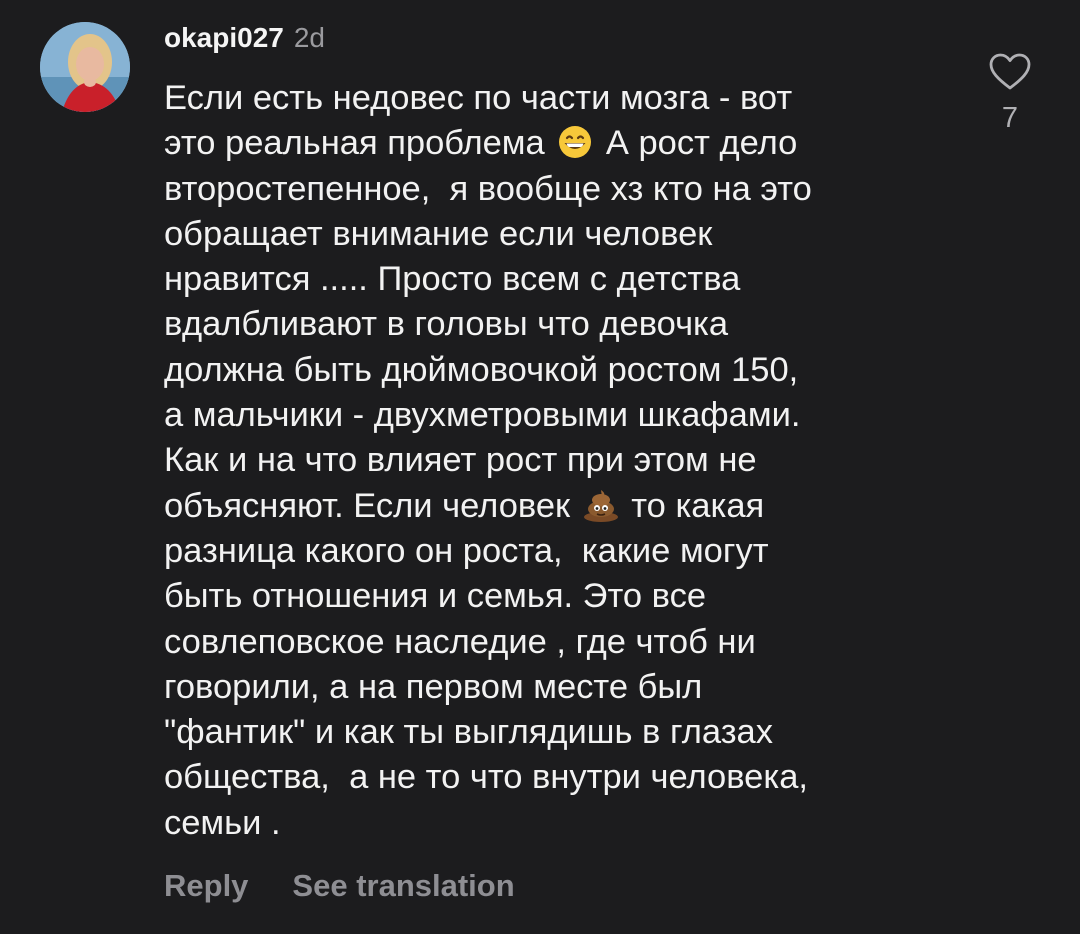  I want to click on avatar, so click(85, 67).